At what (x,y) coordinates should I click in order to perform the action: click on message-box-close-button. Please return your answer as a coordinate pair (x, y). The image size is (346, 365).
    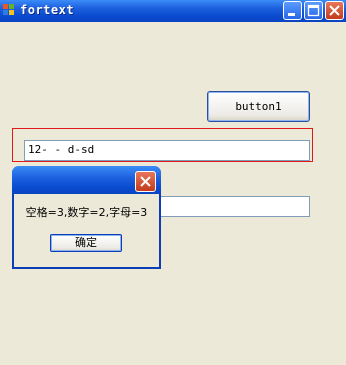
    Looking at the image, I should click on (145, 181).